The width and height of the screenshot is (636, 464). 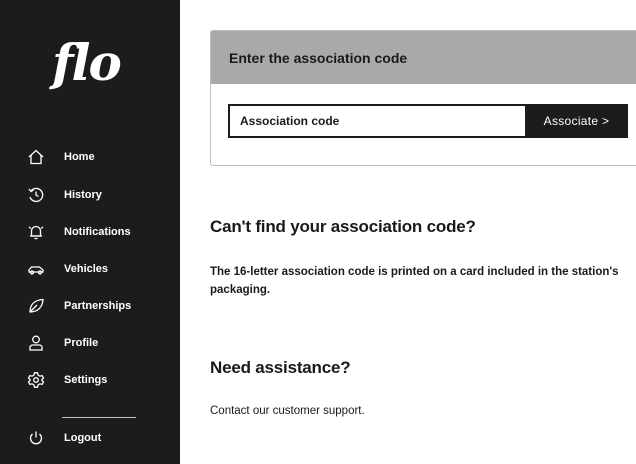 I want to click on sidebar-item-label: Notifications, so click(x=97, y=232).